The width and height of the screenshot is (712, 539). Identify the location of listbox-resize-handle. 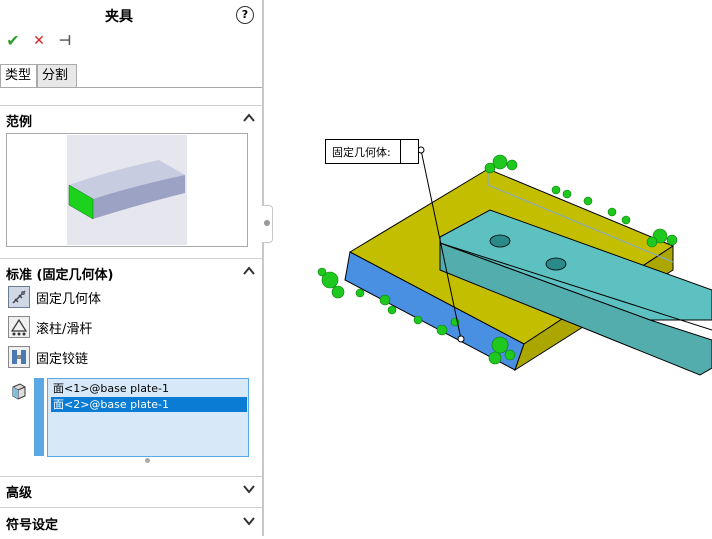
(147, 460).